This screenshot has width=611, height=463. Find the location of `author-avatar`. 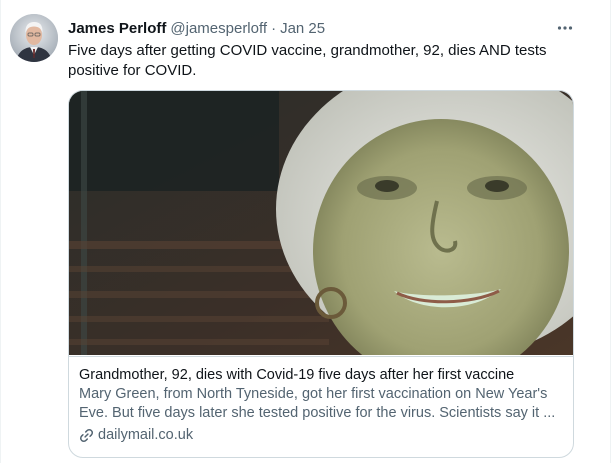

author-avatar is located at coordinates (34, 38).